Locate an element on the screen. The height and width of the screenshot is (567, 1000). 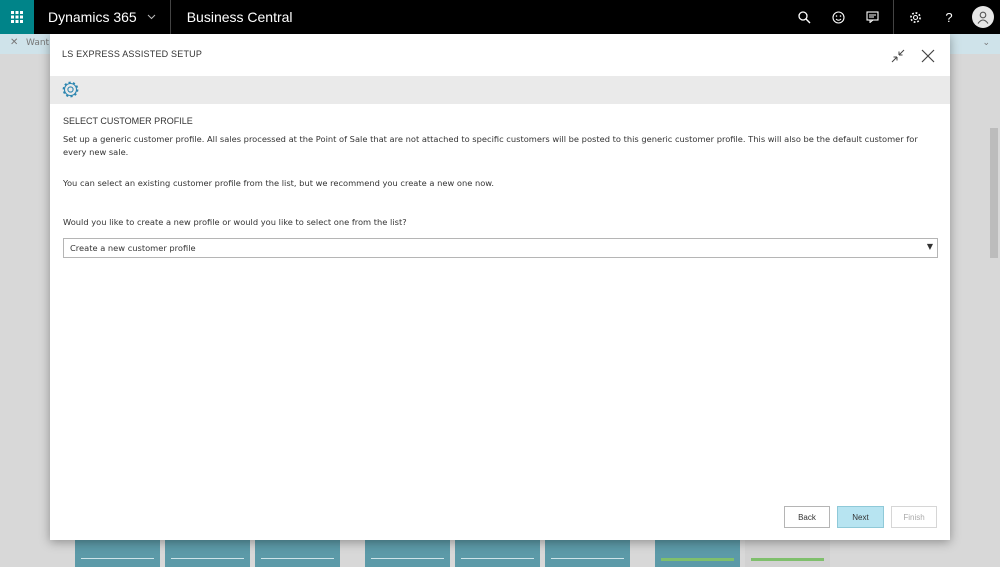
top-bar-actions: ? is located at coordinates (893, 17).